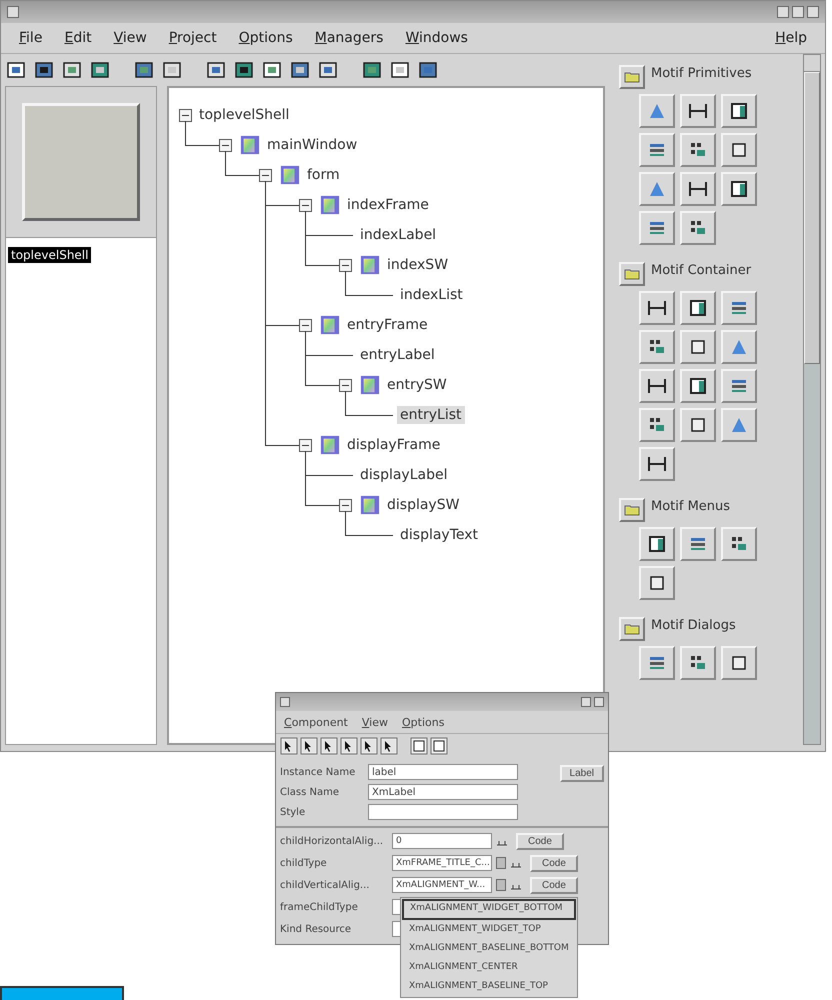 Image resolution: width=832 pixels, height=1000 pixels. What do you see at coordinates (394, 445) in the screenshot?
I see `tree-node-label: displayFrame` at bounding box center [394, 445].